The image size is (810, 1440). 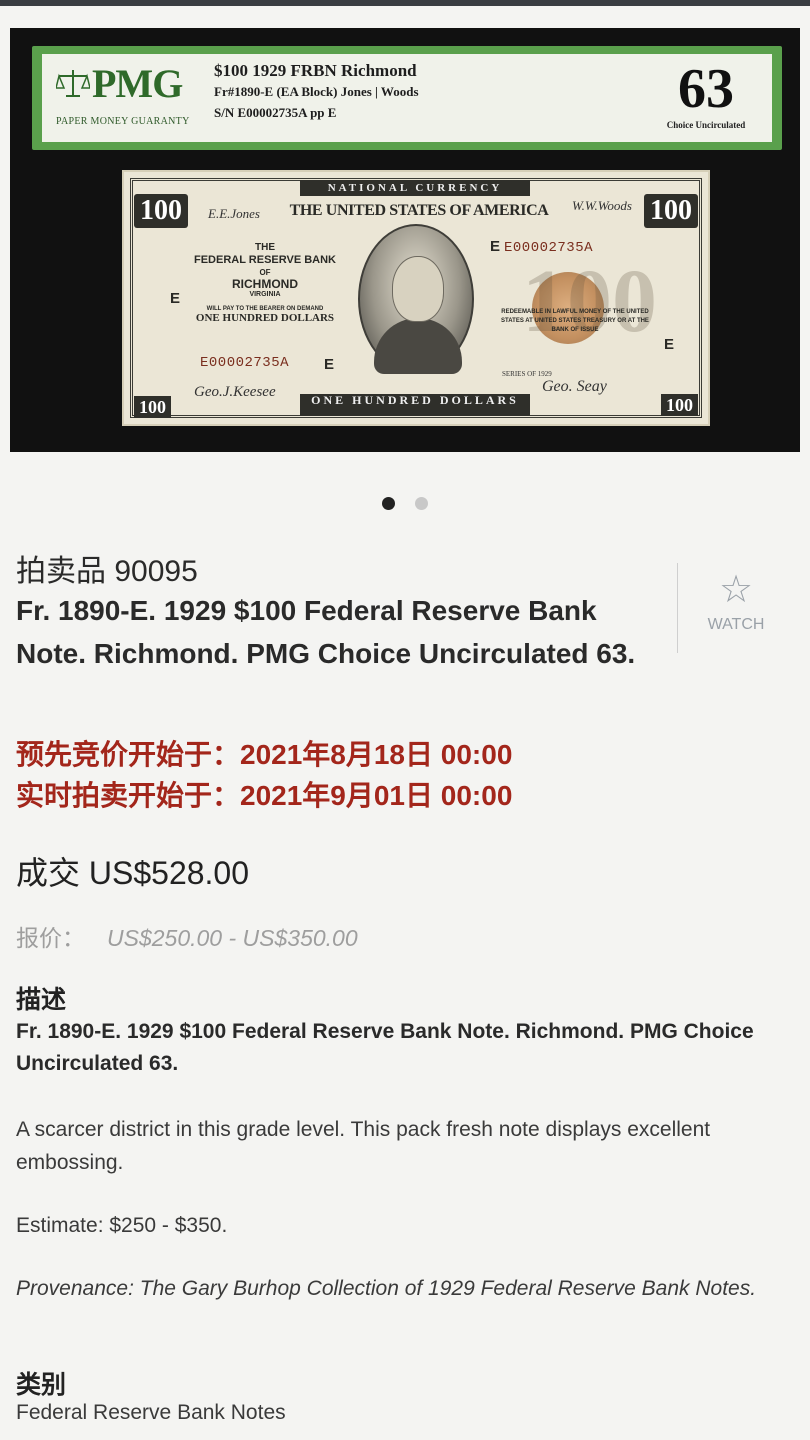 What do you see at coordinates (234, 213) in the screenshot?
I see `signature-left-top: E.E.Jones` at bounding box center [234, 213].